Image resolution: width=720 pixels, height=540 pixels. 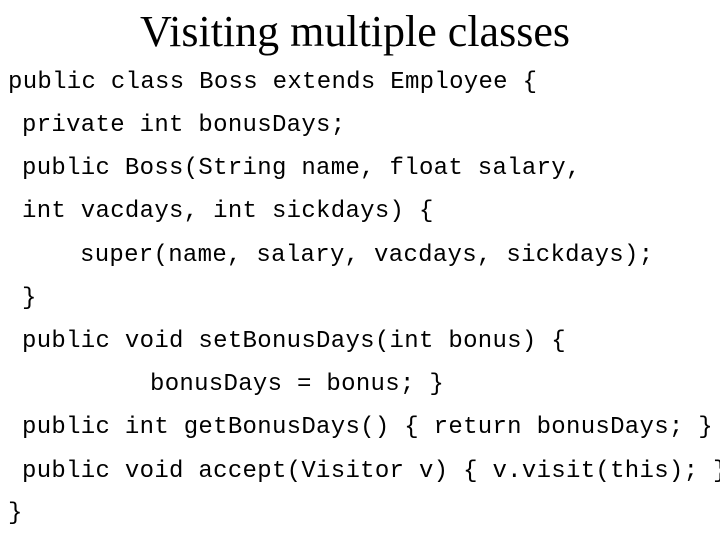 I want to click on code-line: public Boss(String name, float salary,, so click(x=301, y=168).